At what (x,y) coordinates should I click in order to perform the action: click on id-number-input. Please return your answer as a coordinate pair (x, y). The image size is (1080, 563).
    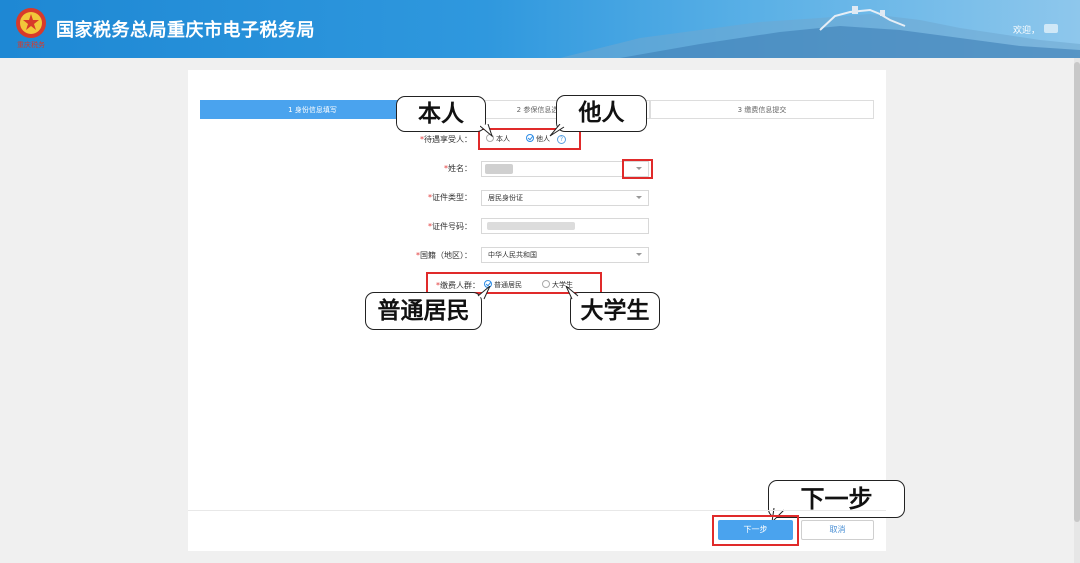
    Looking at the image, I should click on (565, 226).